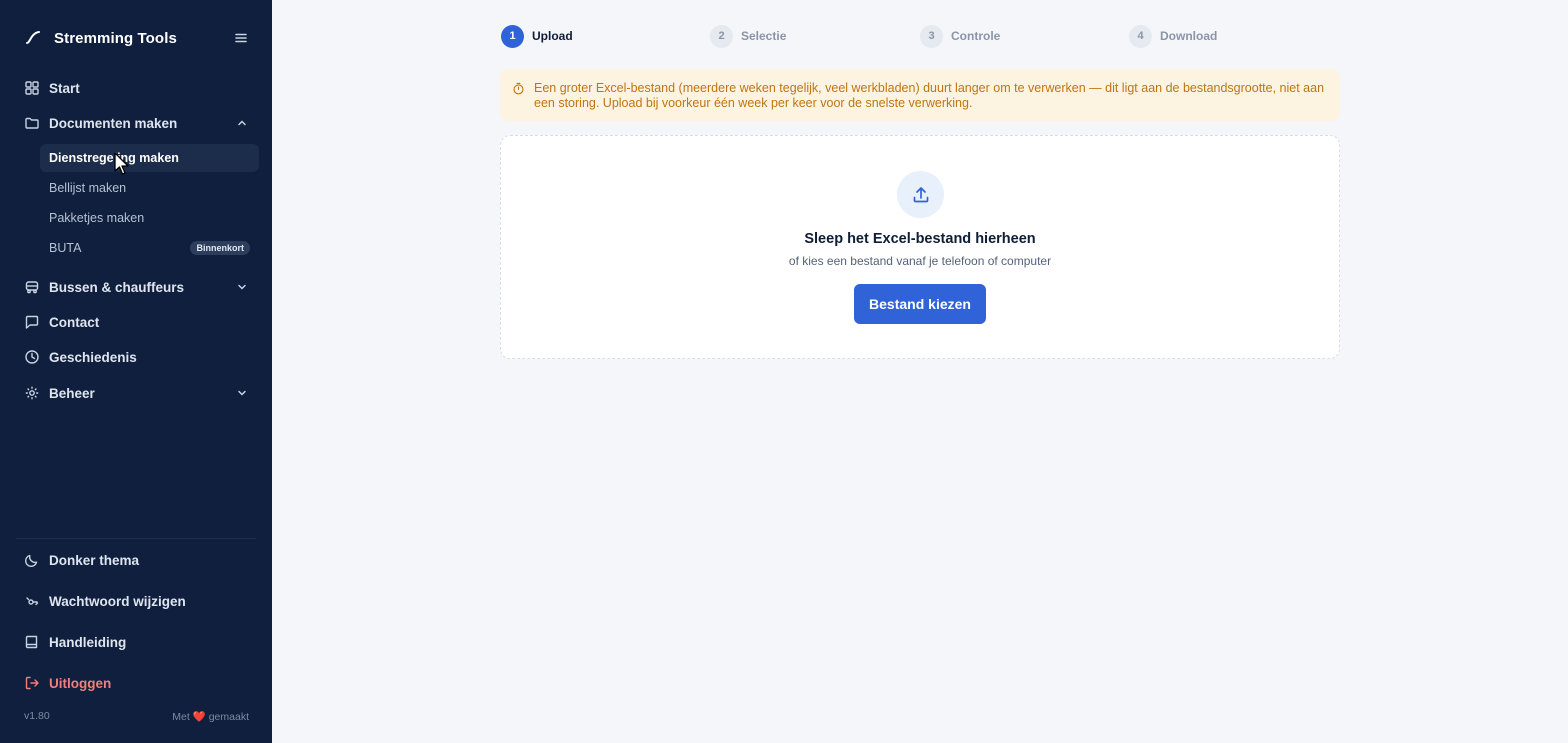 This screenshot has width=1568, height=743. I want to click on manual-link: Handleiding, so click(136, 642).